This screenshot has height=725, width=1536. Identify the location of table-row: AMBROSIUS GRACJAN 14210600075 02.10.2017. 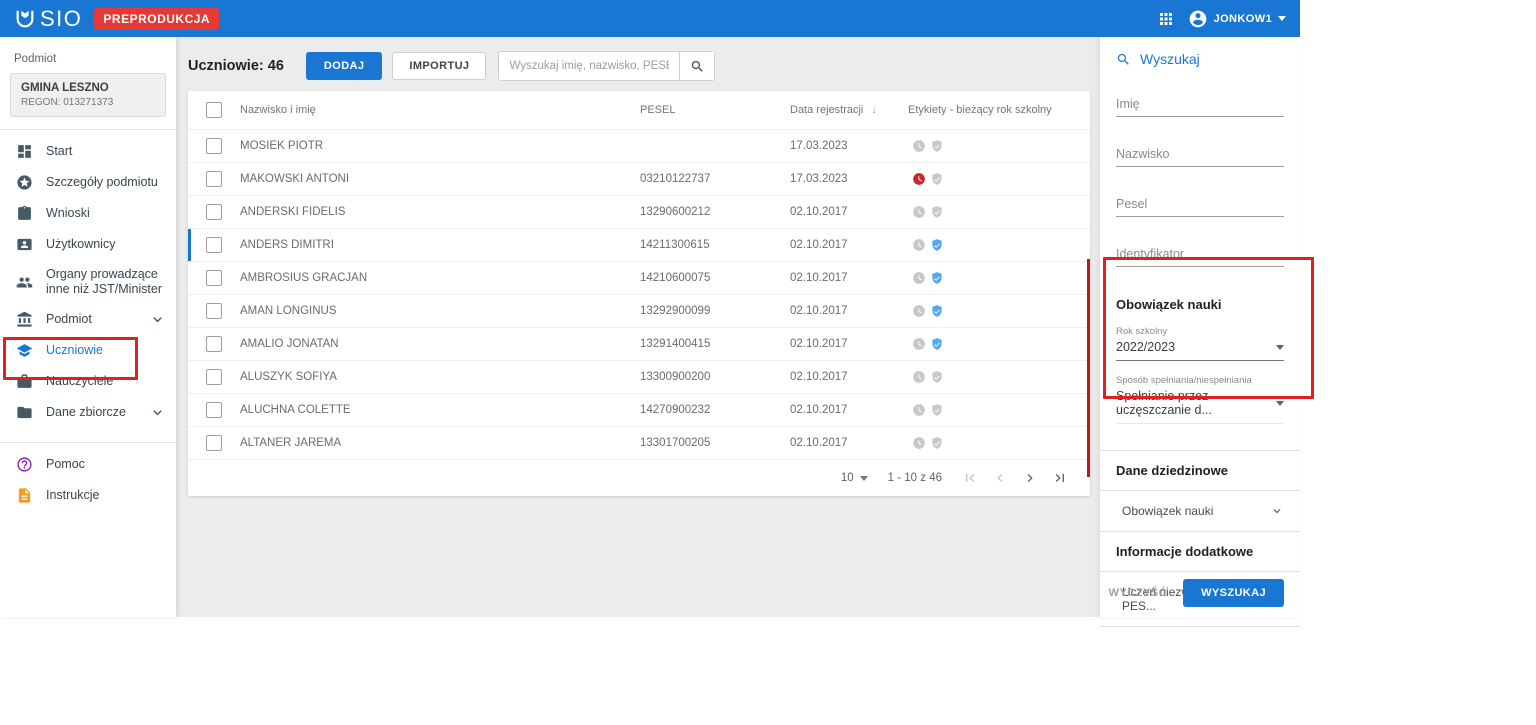
(639, 278).